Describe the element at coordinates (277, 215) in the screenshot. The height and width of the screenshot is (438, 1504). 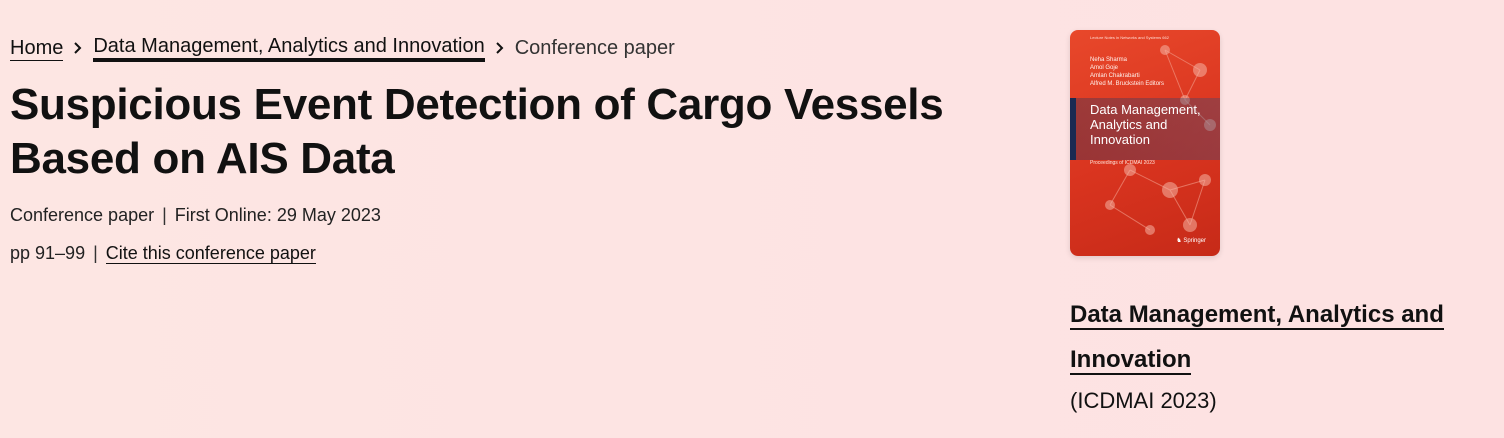
I see `first-online-date: First Online: 29 May 2023` at that location.